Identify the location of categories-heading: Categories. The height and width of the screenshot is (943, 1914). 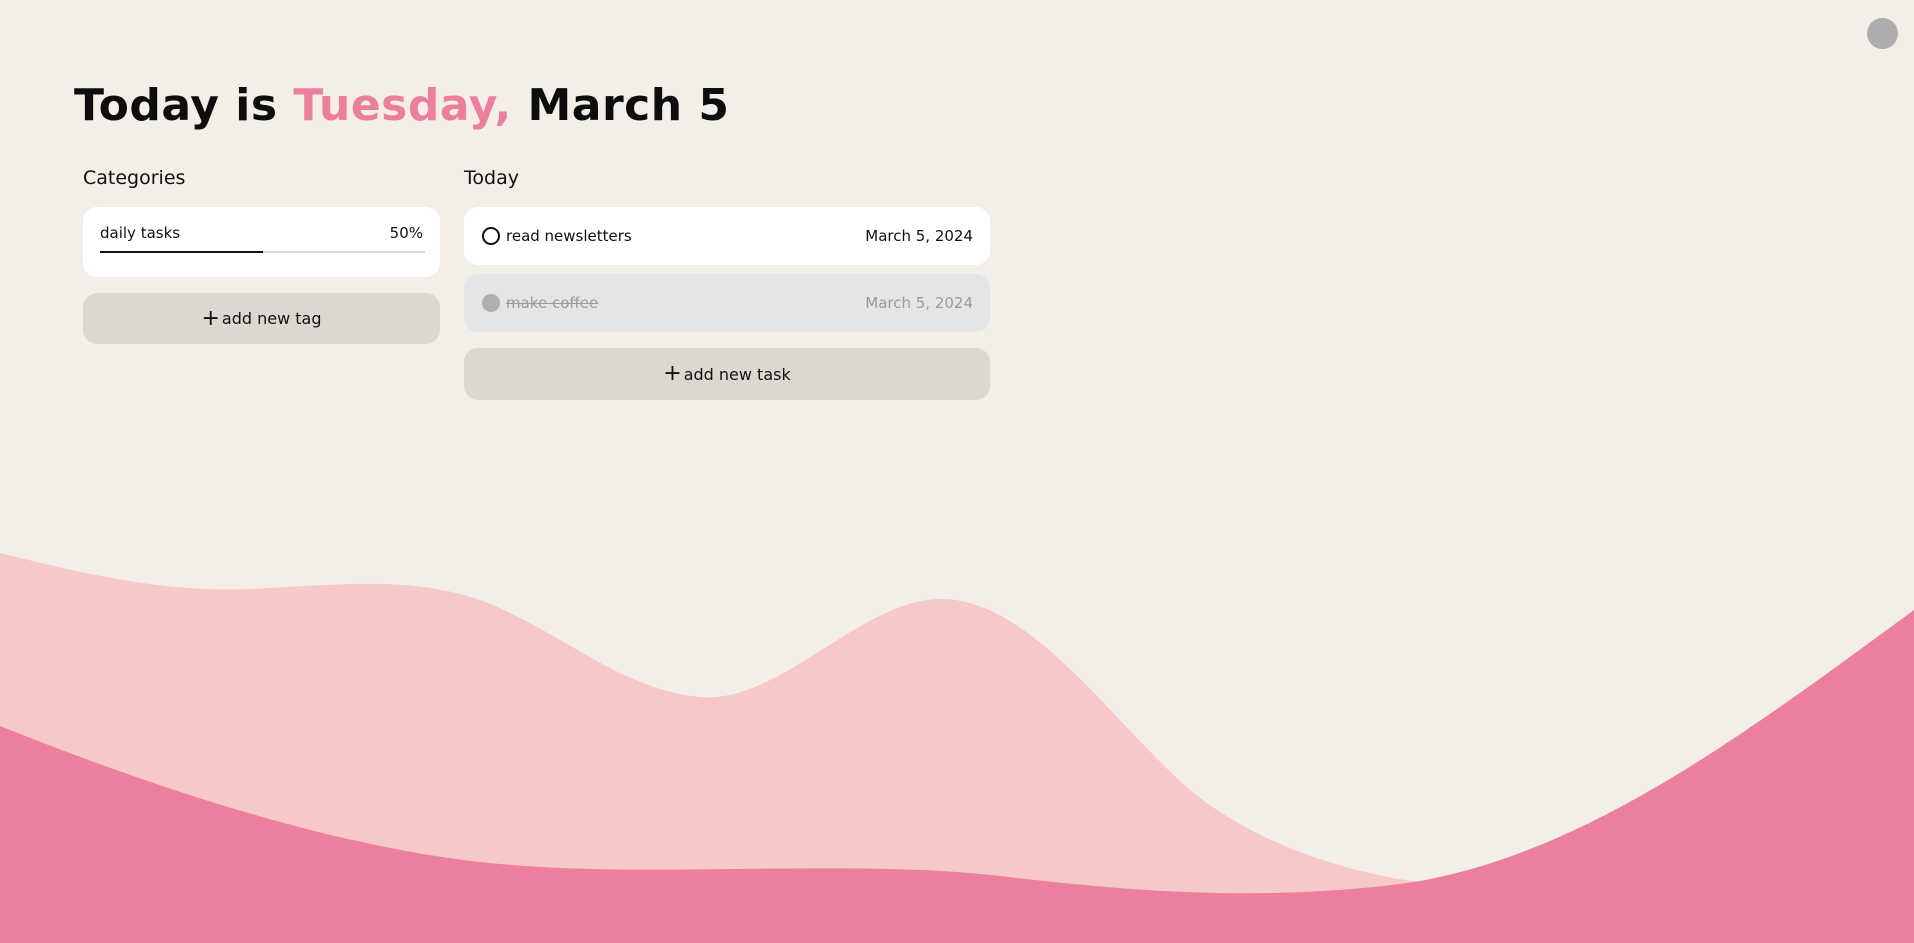
(134, 178).